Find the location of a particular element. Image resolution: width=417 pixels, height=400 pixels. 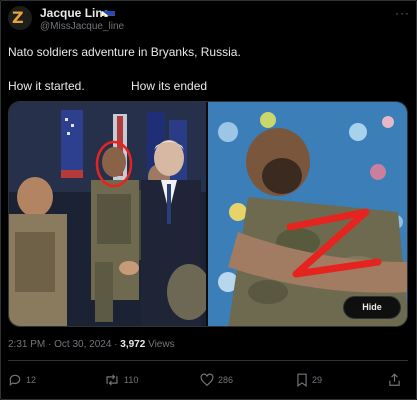

repost-icon is located at coordinates (112, 380).